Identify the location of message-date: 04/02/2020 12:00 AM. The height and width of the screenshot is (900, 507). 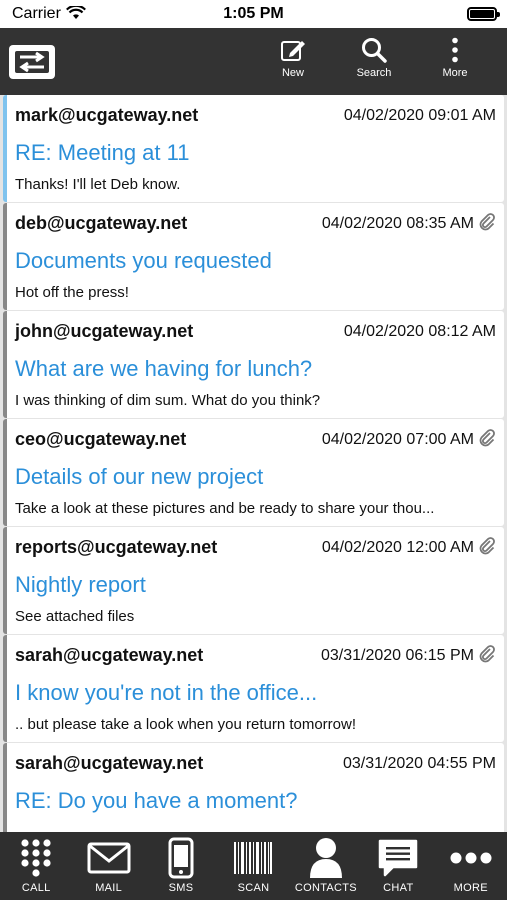
(397, 547).